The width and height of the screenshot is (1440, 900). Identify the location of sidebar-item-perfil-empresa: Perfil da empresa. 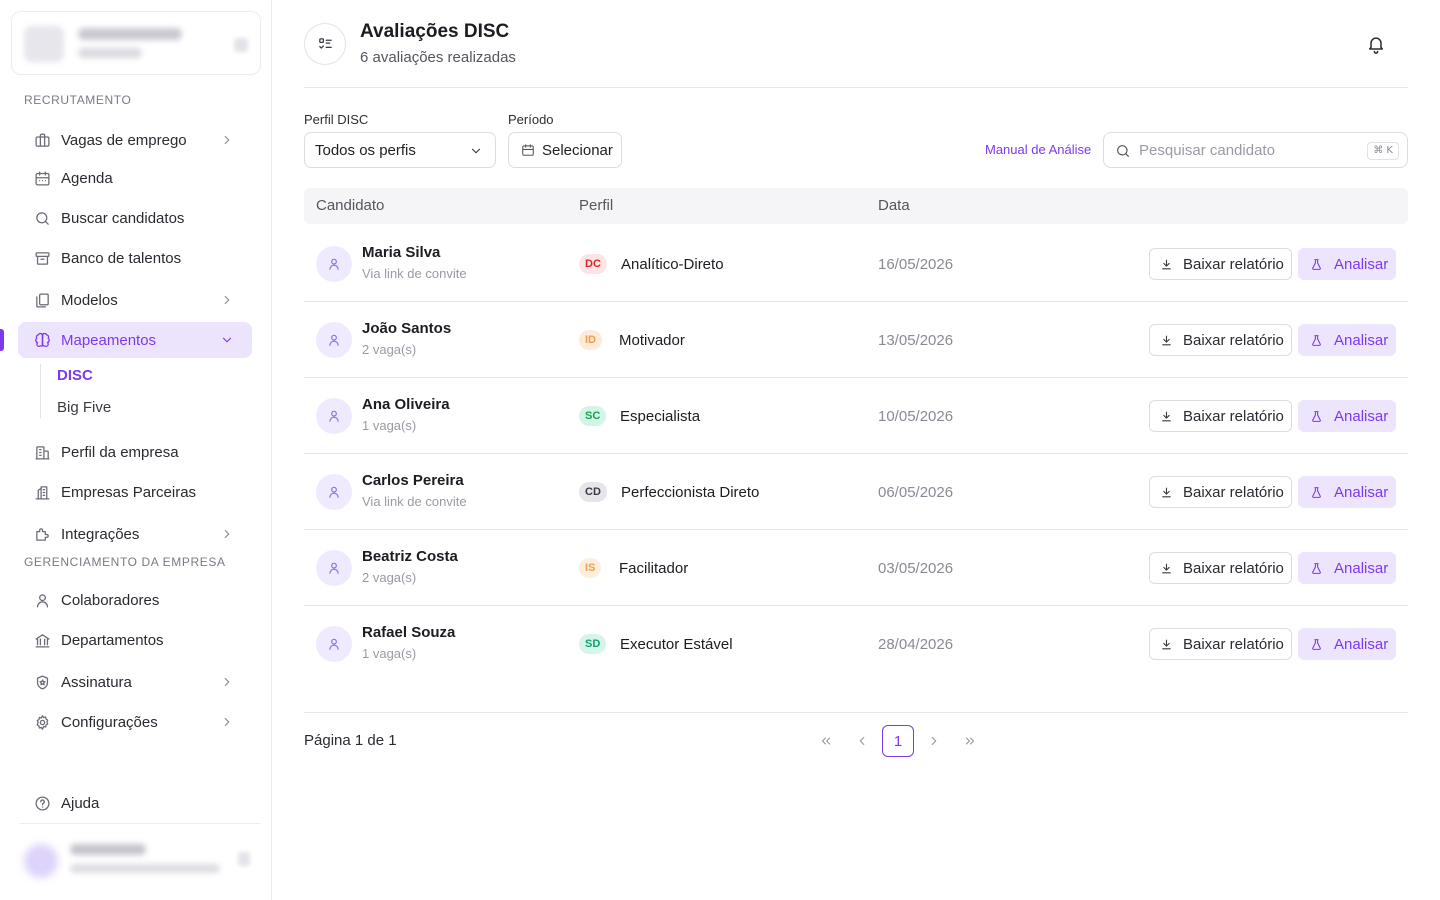
(135, 452).